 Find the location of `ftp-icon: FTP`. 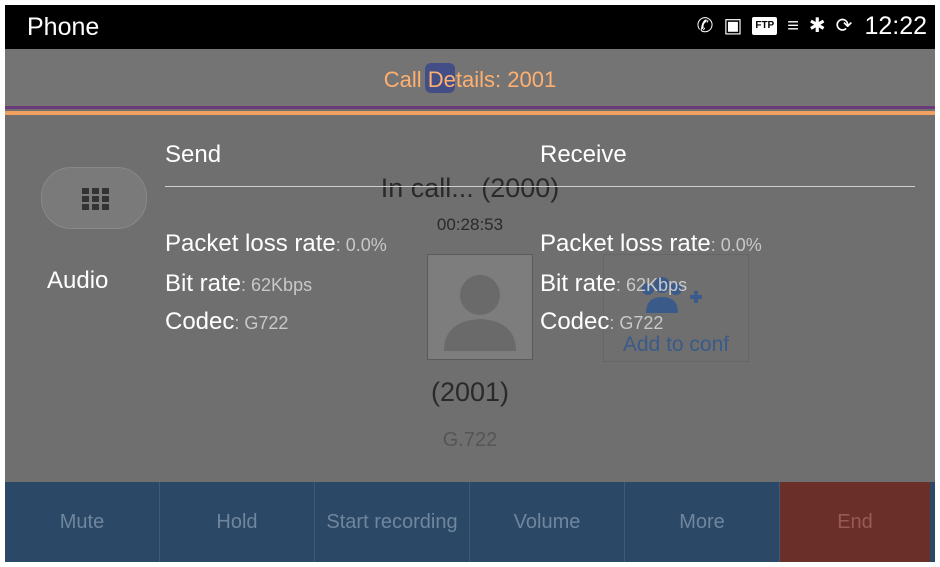

ftp-icon: FTP is located at coordinates (765, 26).